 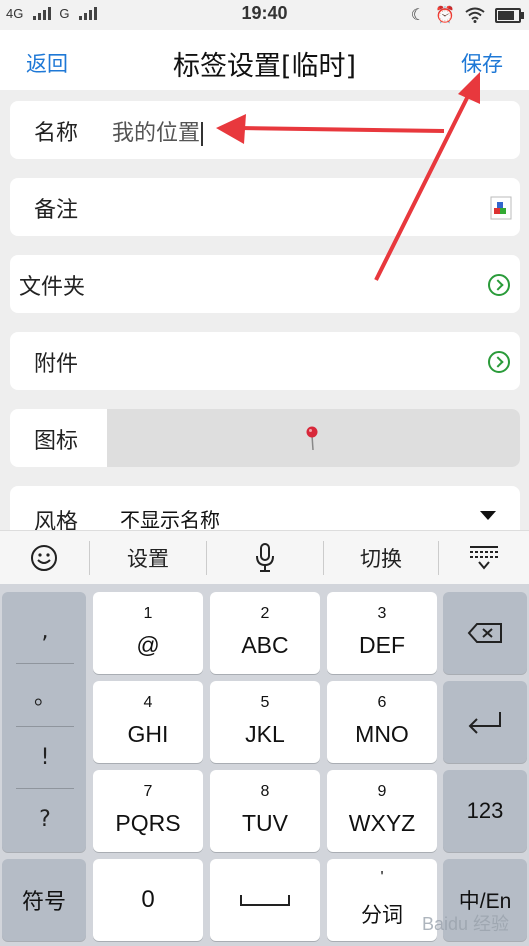 I want to click on microphone-icon, so click(x=265, y=557).